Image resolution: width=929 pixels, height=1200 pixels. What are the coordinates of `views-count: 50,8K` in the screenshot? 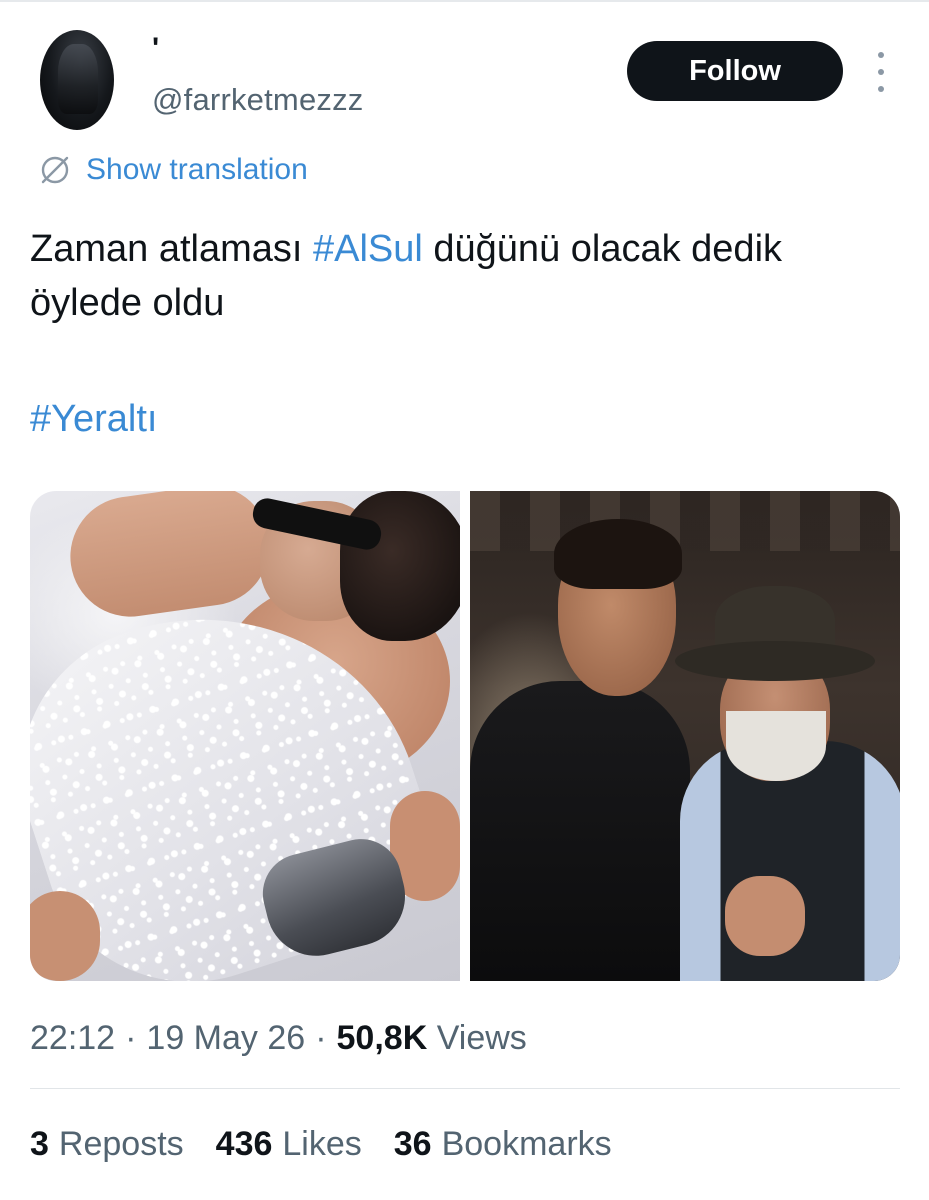 It's located at (382, 1038).